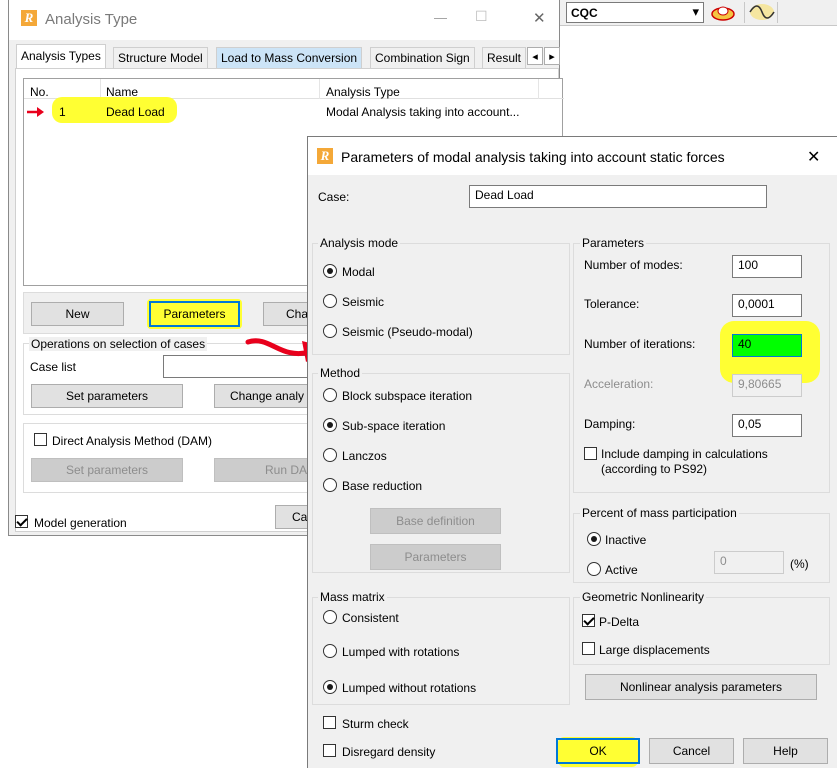 The width and height of the screenshot is (837, 768). What do you see at coordinates (640, 344) in the screenshot?
I see `iterations-label: Number of iterations:` at bounding box center [640, 344].